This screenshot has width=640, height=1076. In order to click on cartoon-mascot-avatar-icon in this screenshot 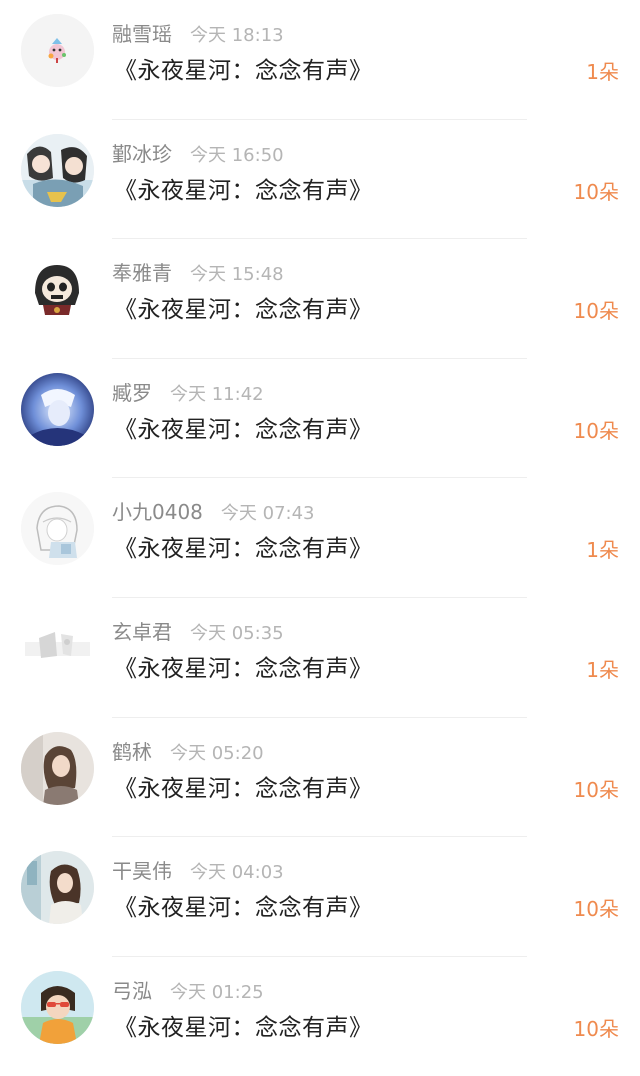, I will do `click(57, 50)`.